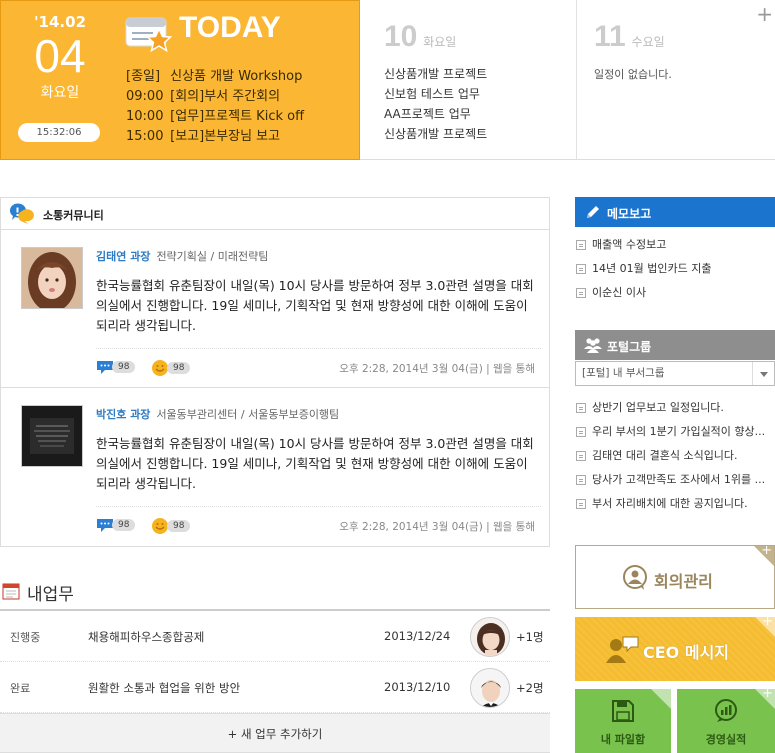 Image resolution: width=775 pixels, height=753 pixels. I want to click on ceo-speech-icon, so click(622, 649).